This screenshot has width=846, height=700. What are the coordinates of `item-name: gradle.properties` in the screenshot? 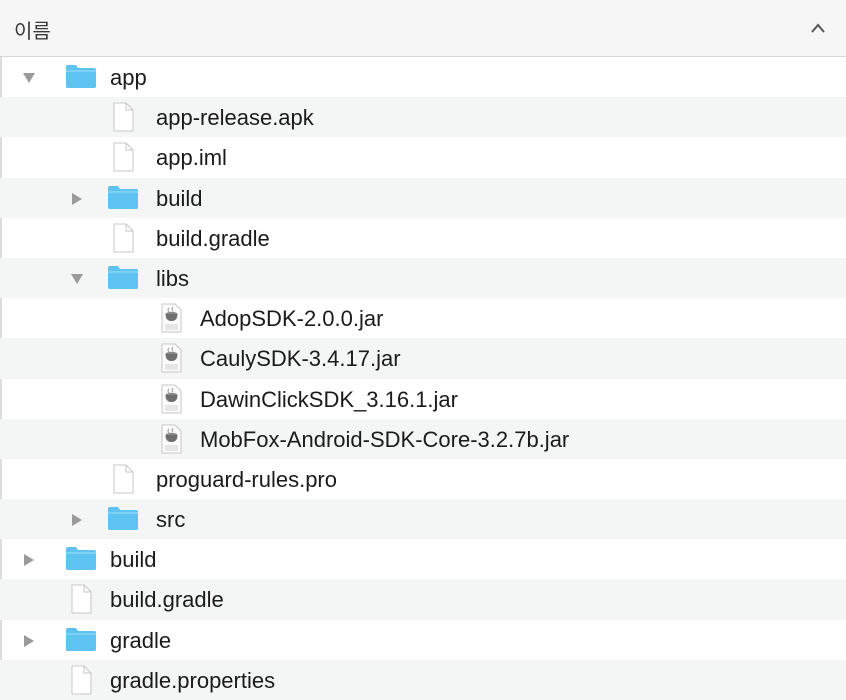 It's located at (193, 680).